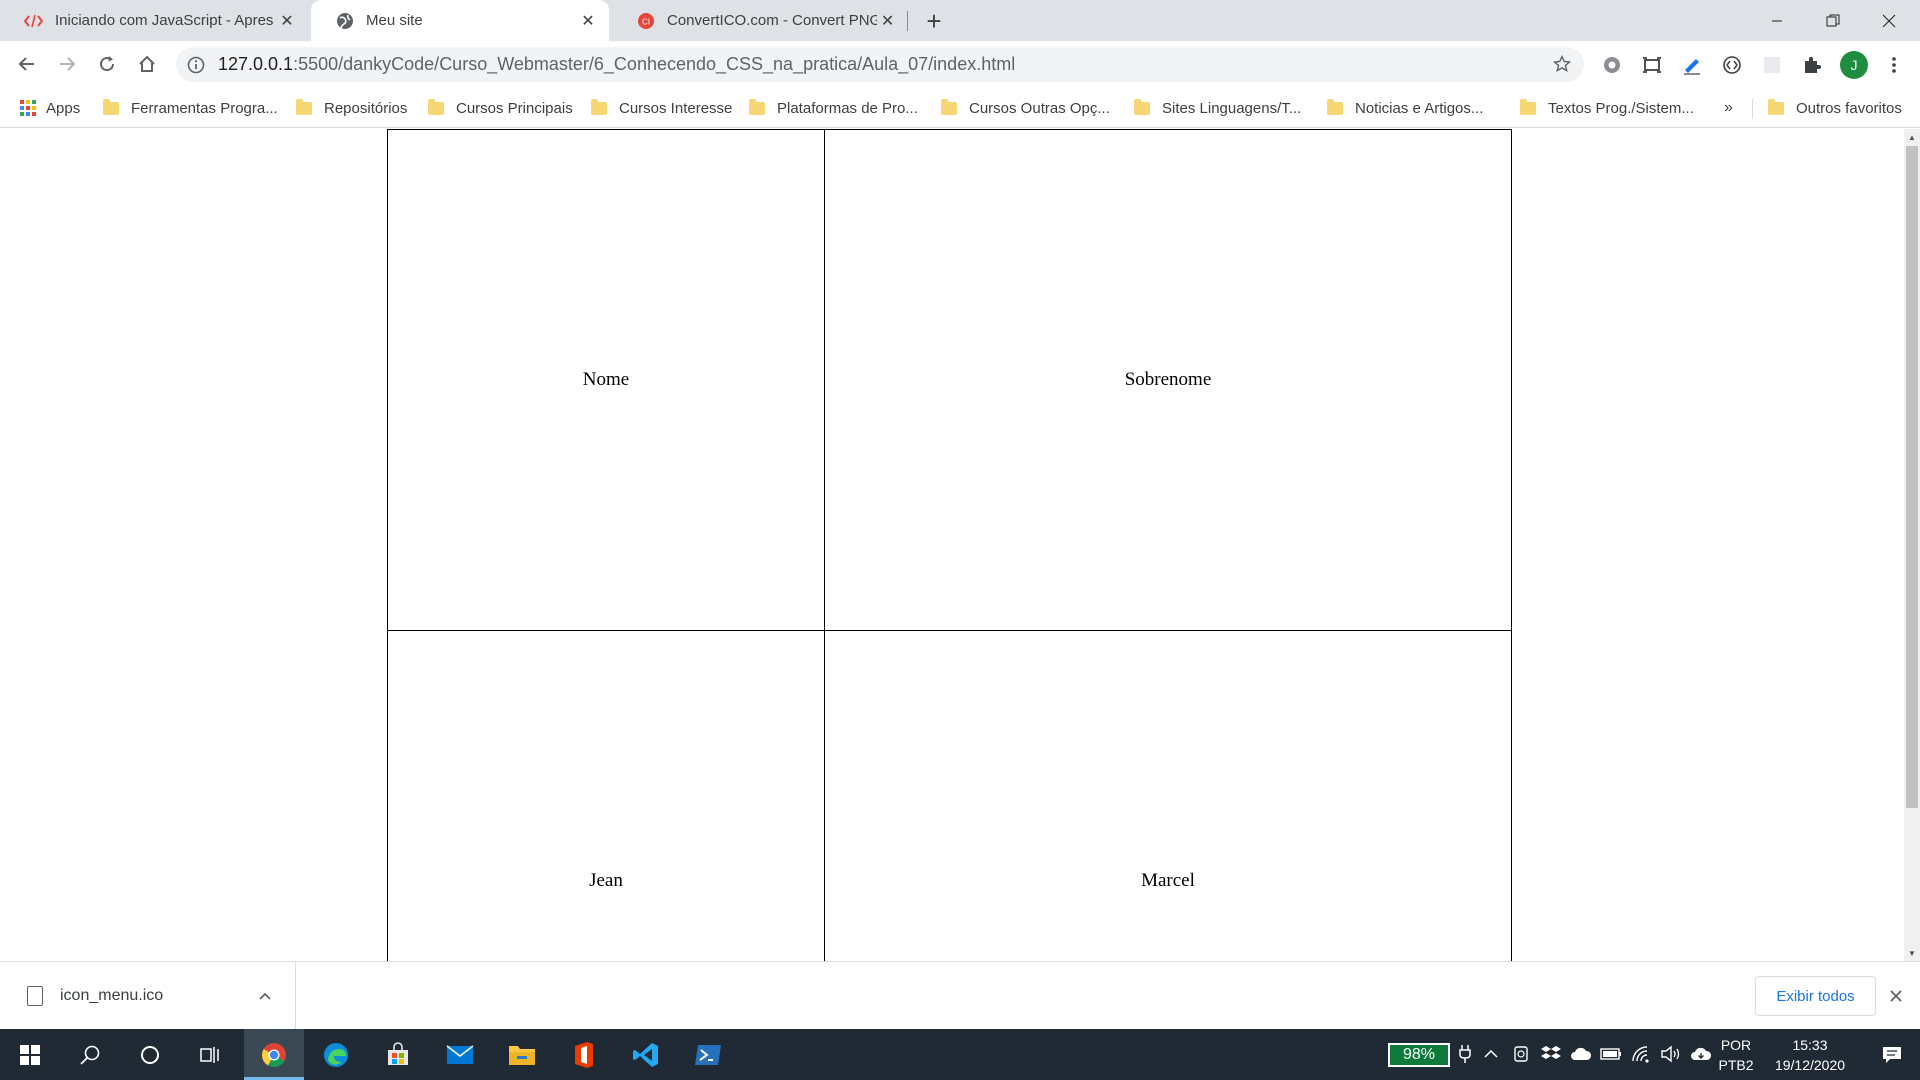  I want to click on screenshot-extension-icon, so click(1652, 65).